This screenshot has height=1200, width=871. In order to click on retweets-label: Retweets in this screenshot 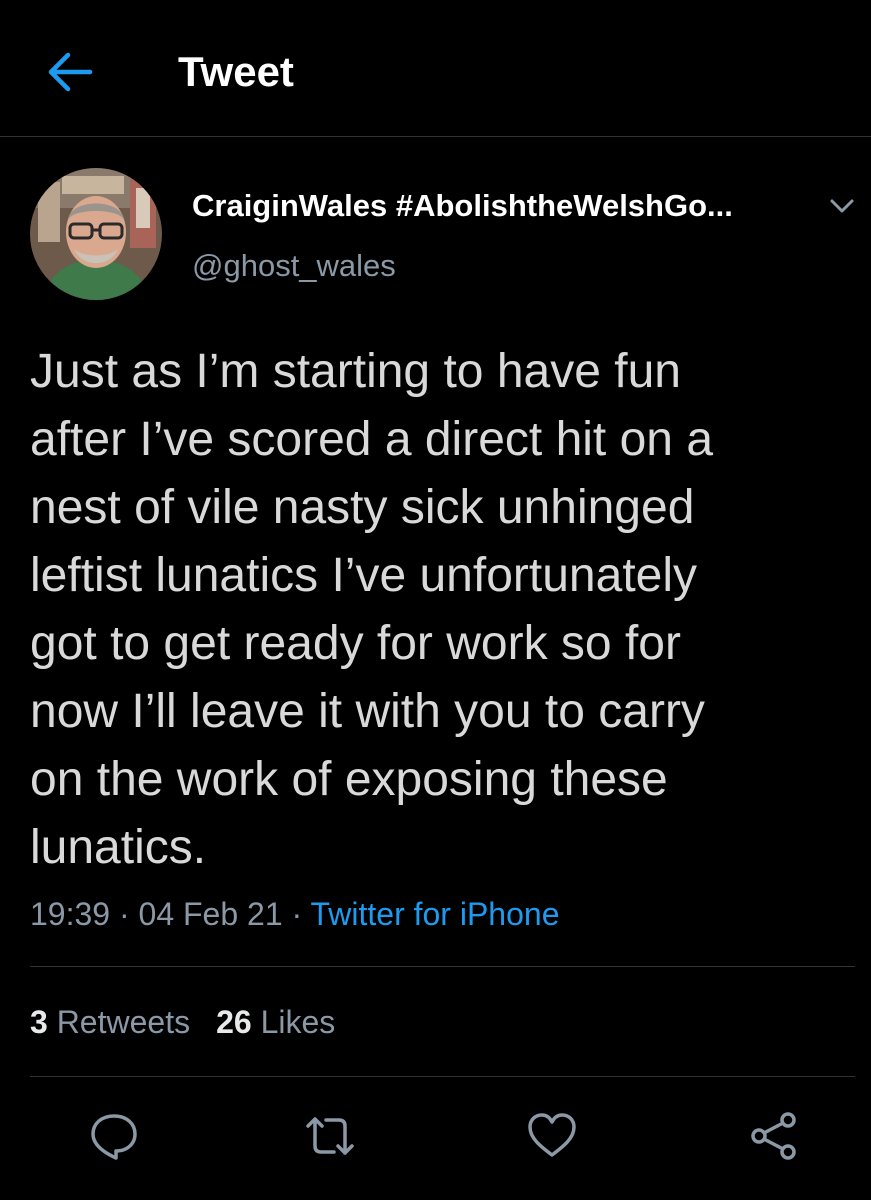, I will do `click(123, 1022)`.